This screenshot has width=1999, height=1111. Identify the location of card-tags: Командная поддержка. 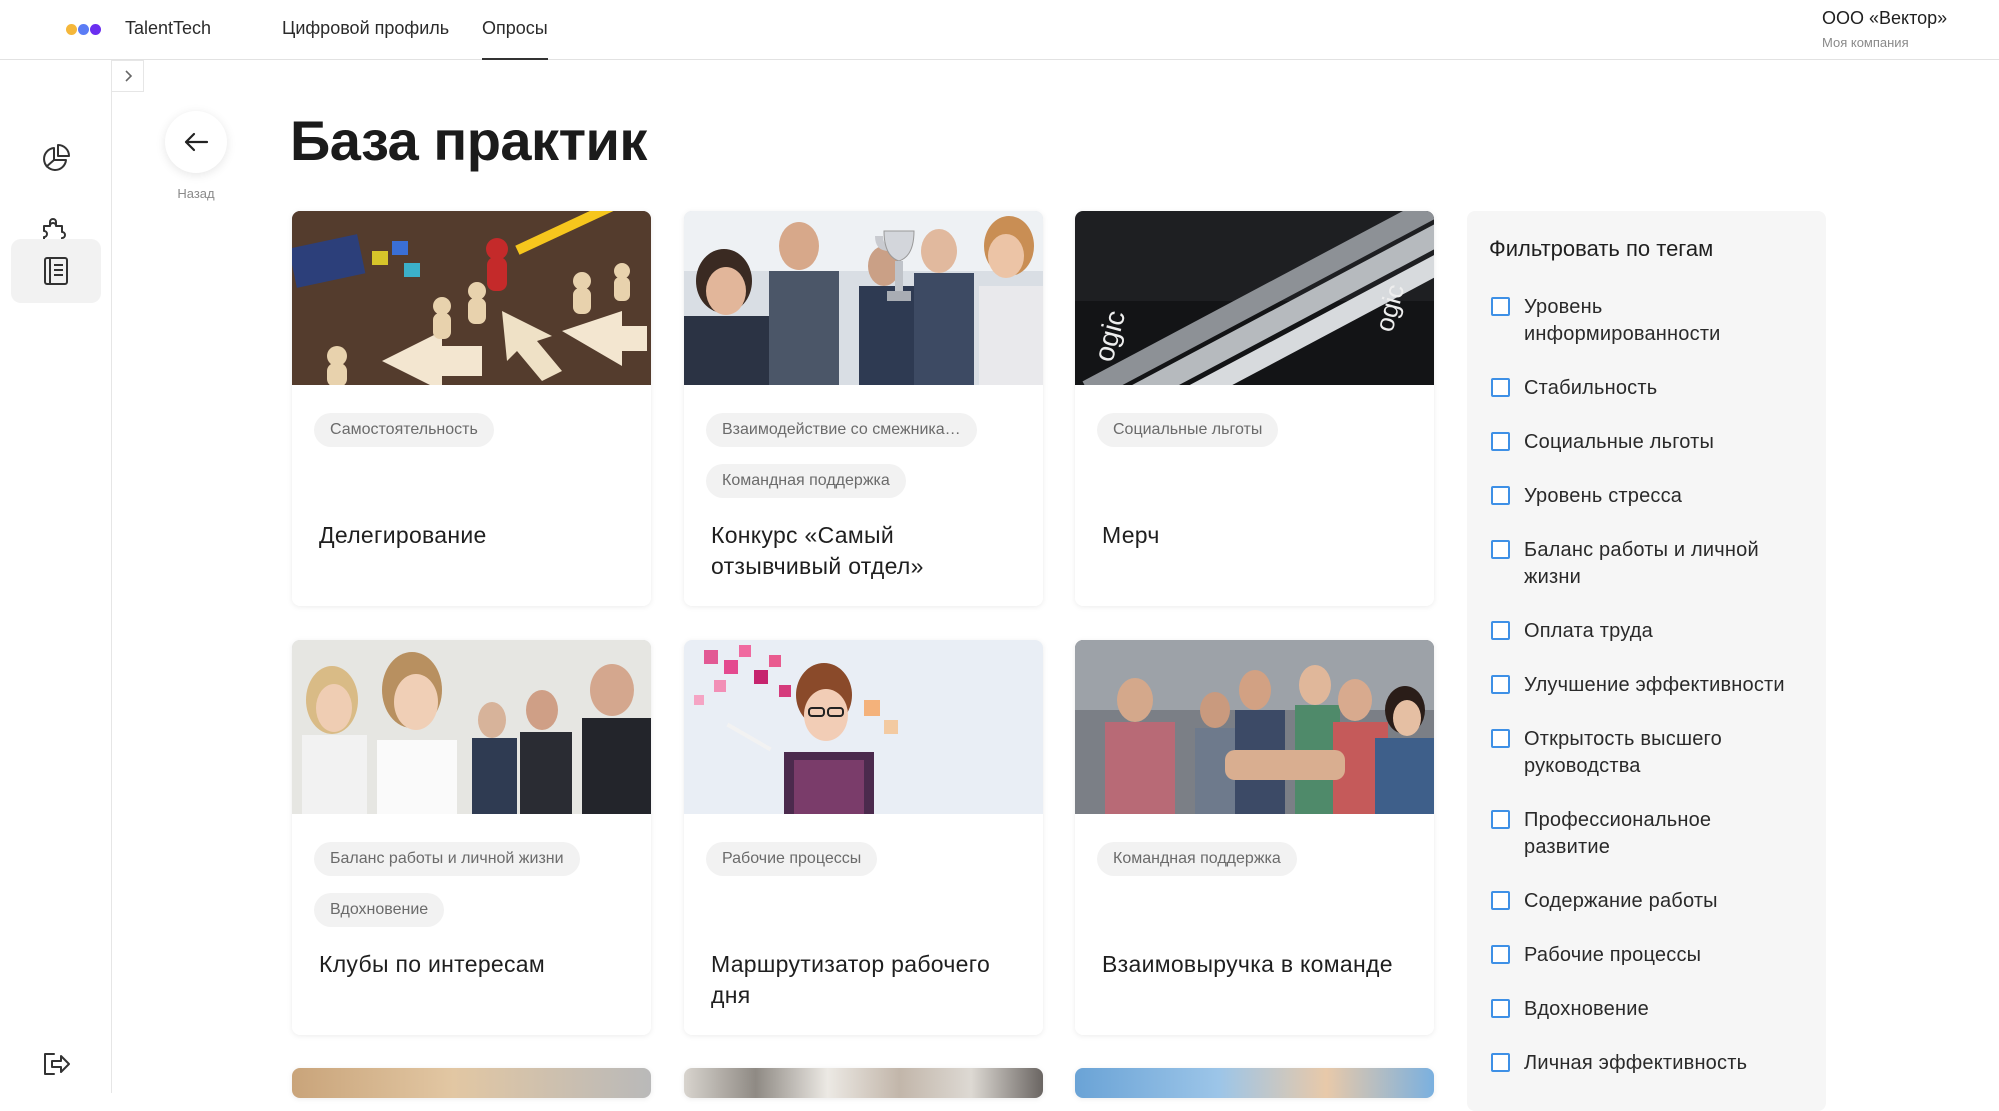
(1257, 867).